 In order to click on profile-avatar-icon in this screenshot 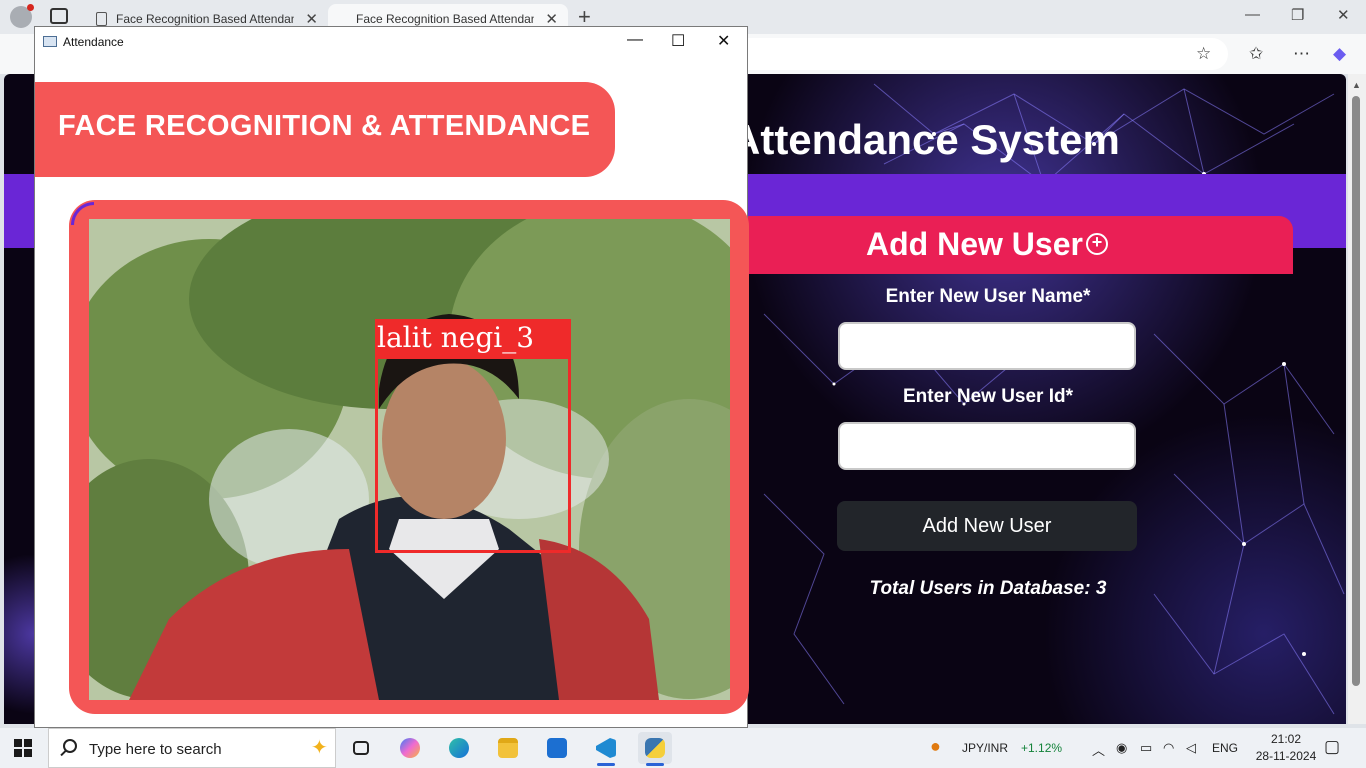, I will do `click(22, 16)`.